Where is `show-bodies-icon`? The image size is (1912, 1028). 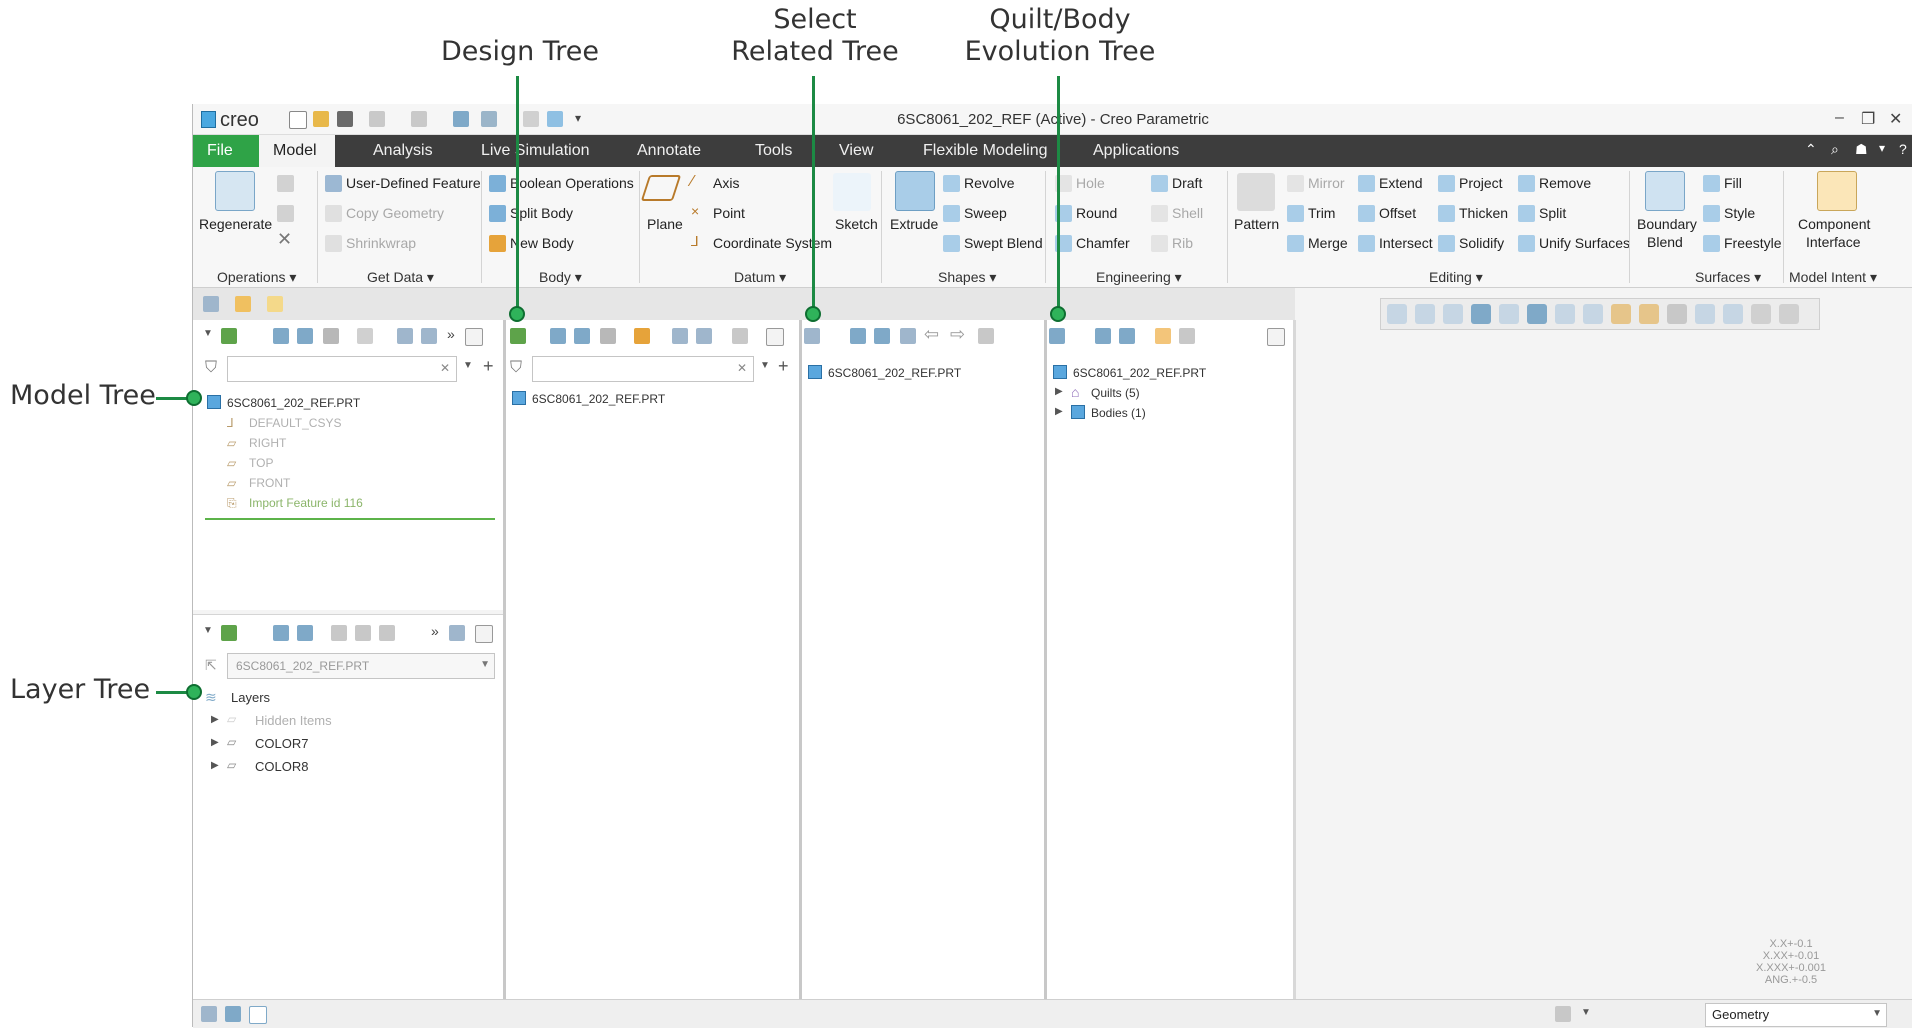 show-bodies-icon is located at coordinates (1187, 336).